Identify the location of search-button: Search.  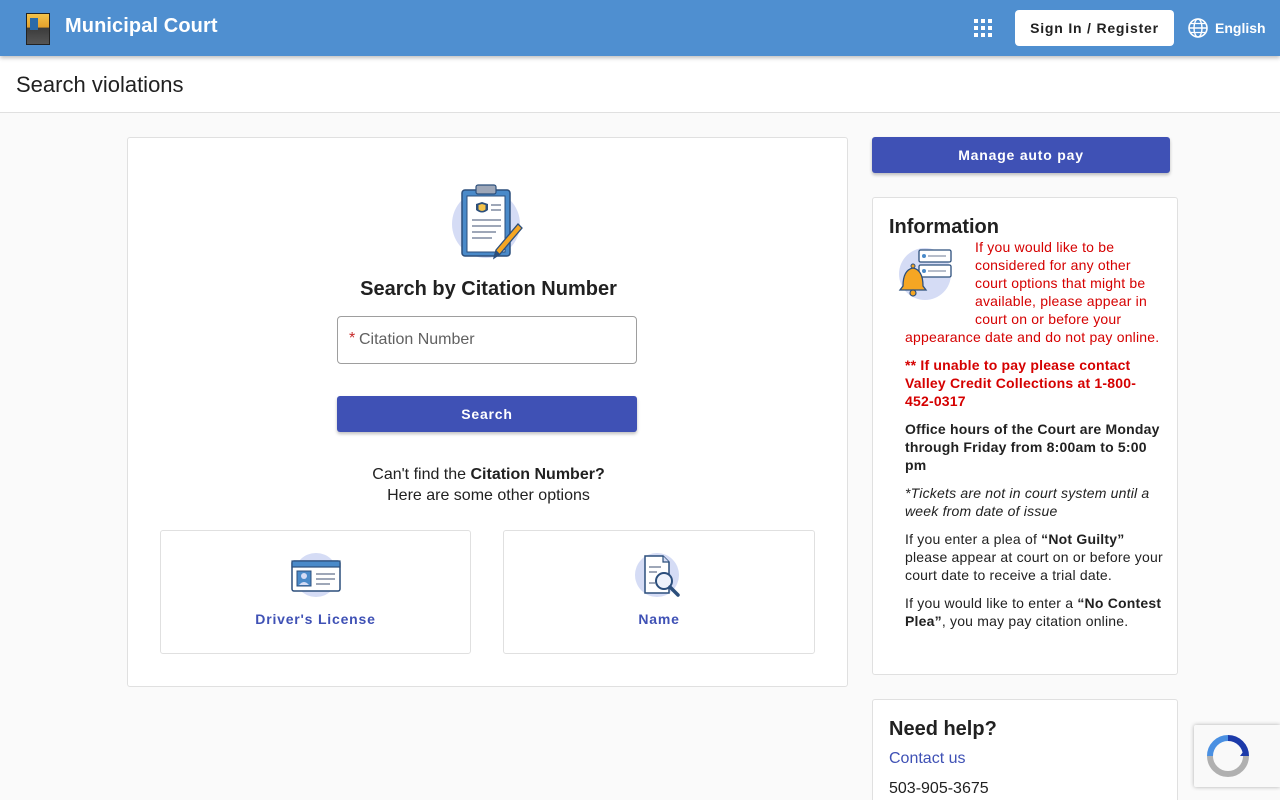
(487, 414).